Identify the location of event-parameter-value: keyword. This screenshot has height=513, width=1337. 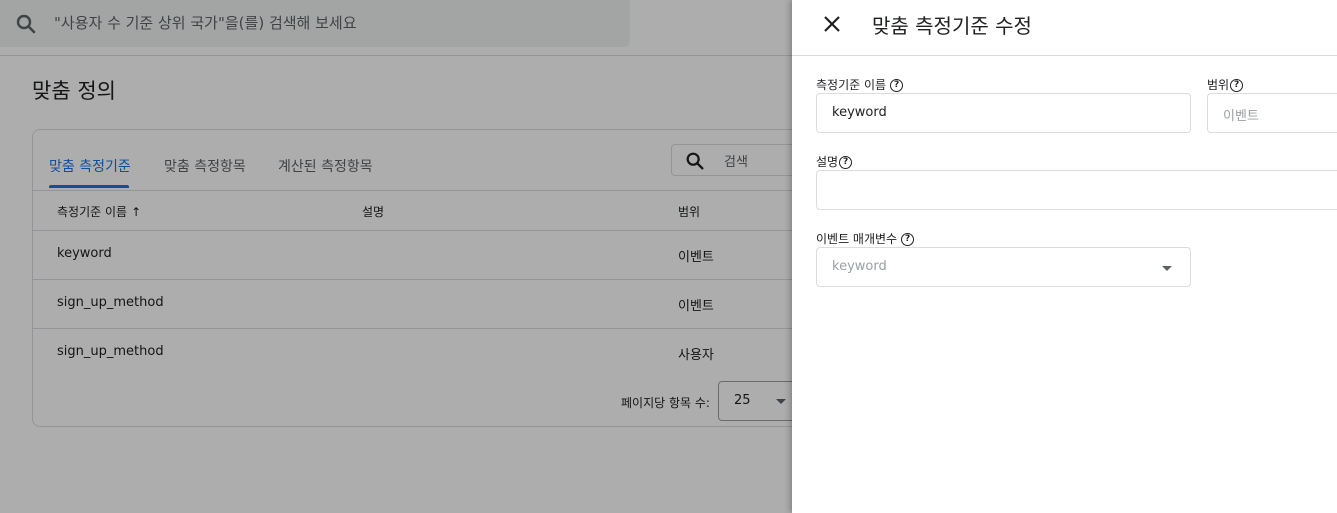
(859, 266).